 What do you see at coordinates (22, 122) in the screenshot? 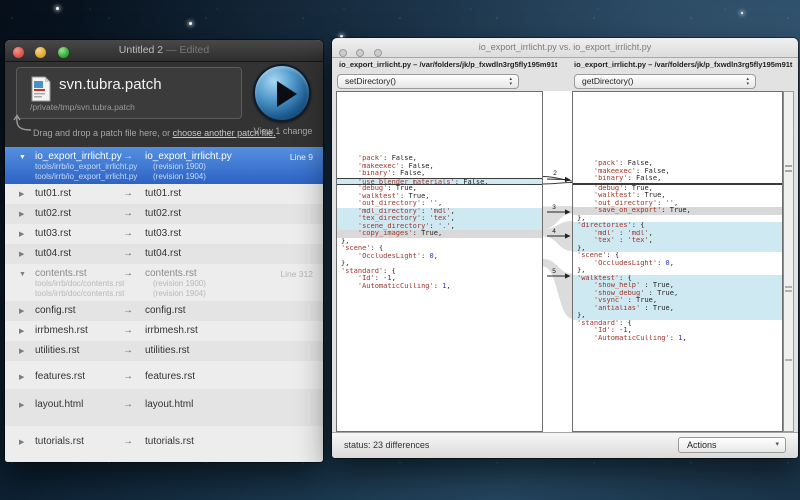
I see `curved-arrow-icon` at bounding box center [22, 122].